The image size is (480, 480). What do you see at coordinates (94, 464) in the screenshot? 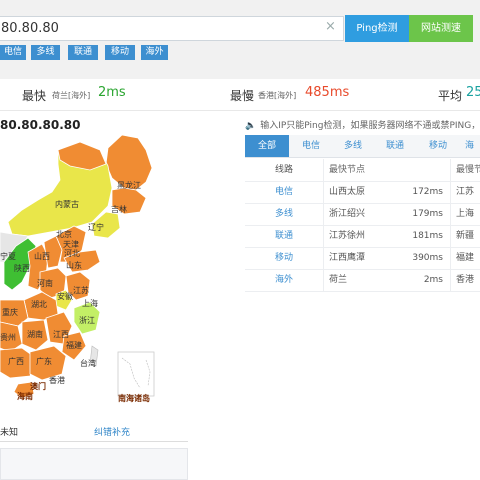
I see `bottom-panel` at bounding box center [94, 464].